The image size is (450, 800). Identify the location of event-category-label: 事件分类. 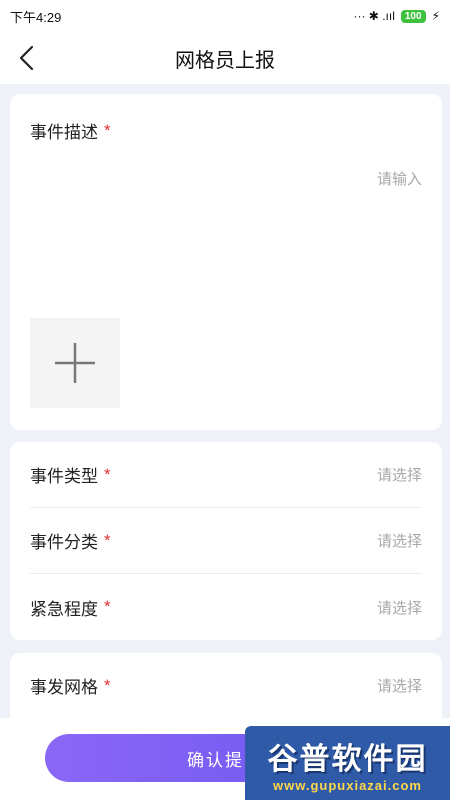
(64, 542).